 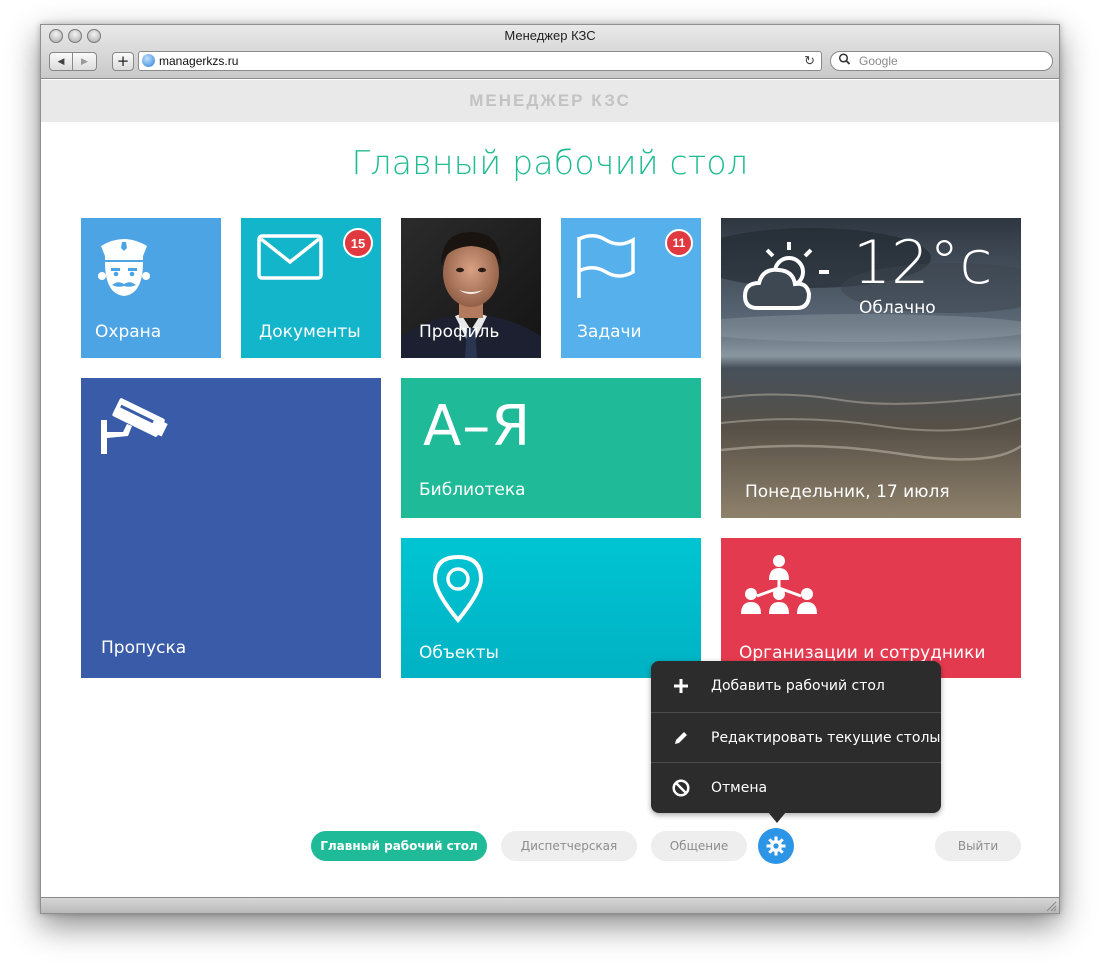 What do you see at coordinates (199, 61) in the screenshot?
I see `address-text: managerkzs.ru` at bounding box center [199, 61].